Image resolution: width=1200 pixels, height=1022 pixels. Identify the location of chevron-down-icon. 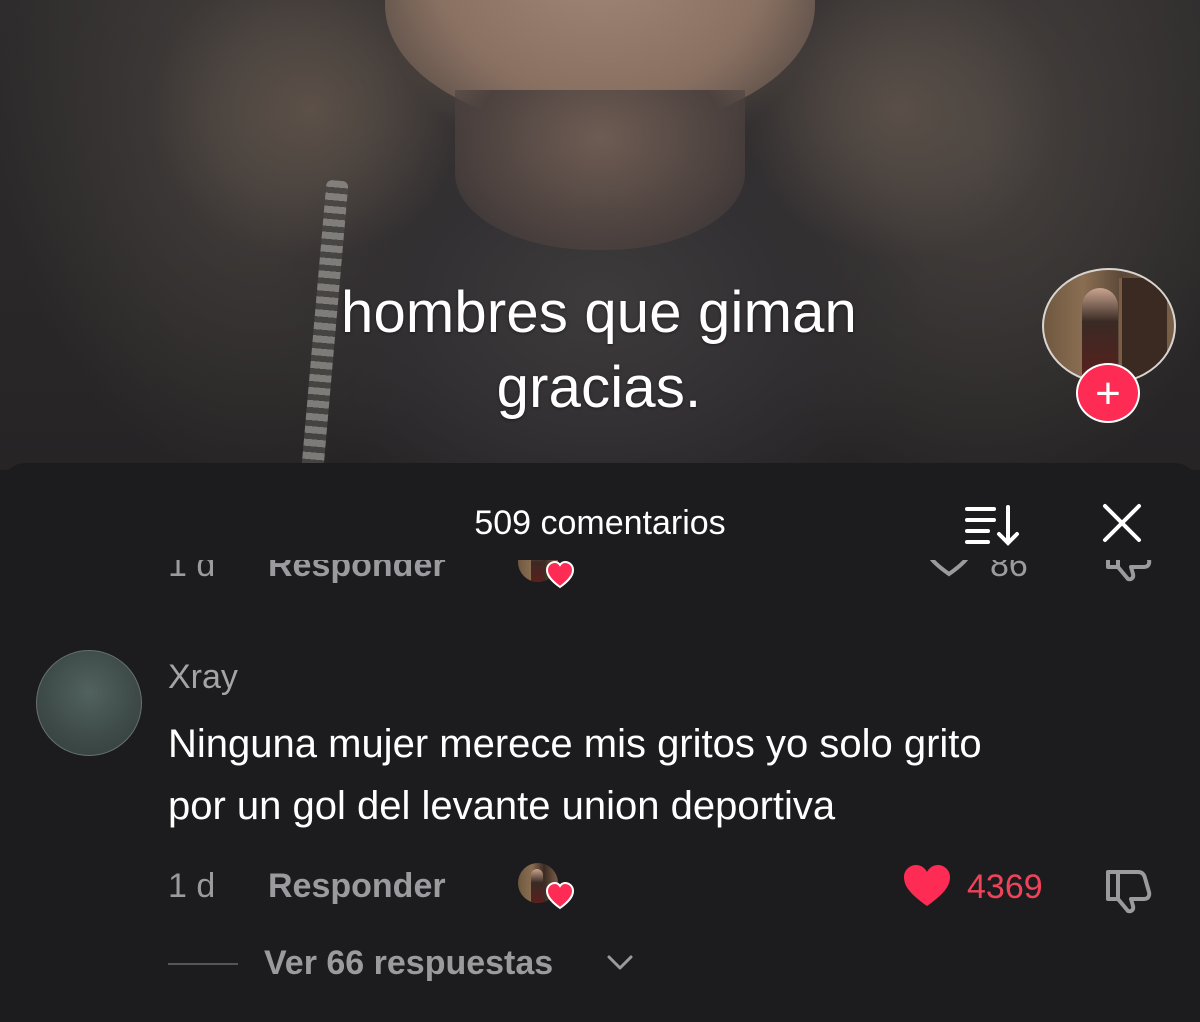
(620, 963).